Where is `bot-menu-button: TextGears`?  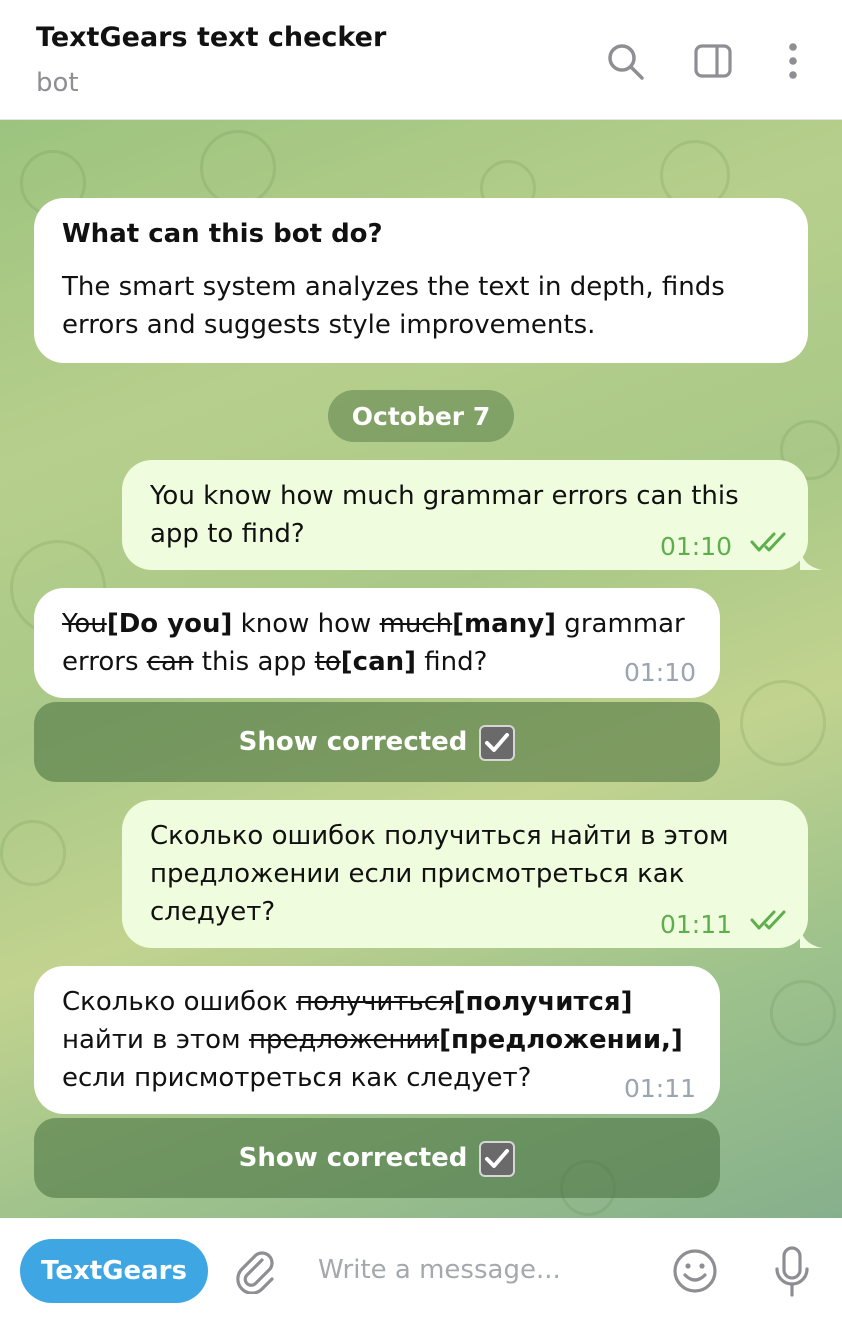
bot-menu-button: TextGears is located at coordinates (114, 1271).